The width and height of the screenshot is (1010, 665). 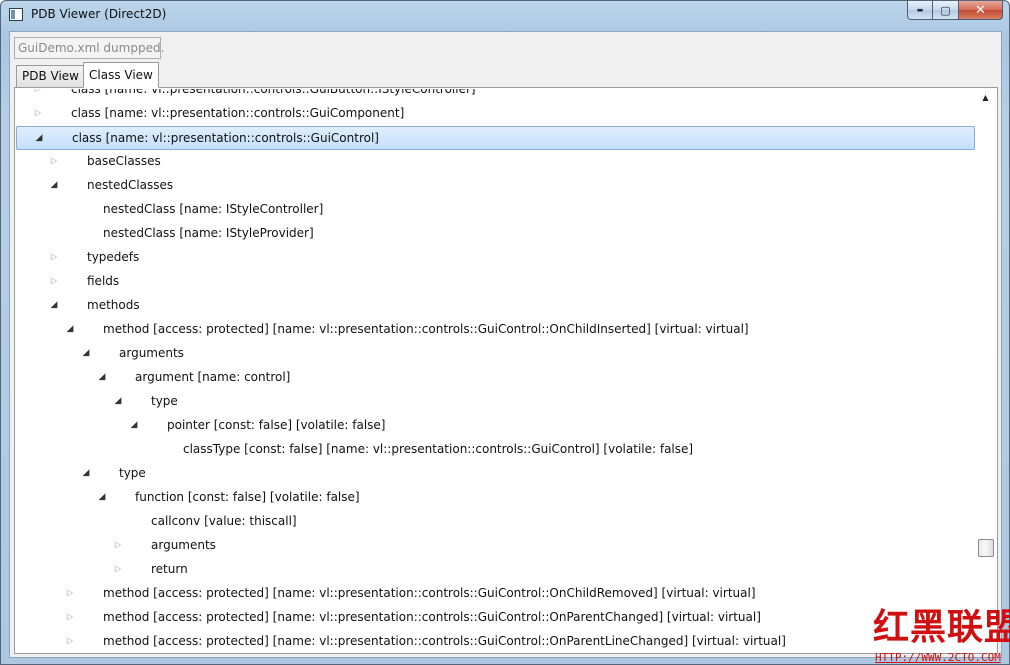 I want to click on title-bar: PDB Viewer (Direct2D) ▬ ▢ ✕, so click(x=505, y=15).